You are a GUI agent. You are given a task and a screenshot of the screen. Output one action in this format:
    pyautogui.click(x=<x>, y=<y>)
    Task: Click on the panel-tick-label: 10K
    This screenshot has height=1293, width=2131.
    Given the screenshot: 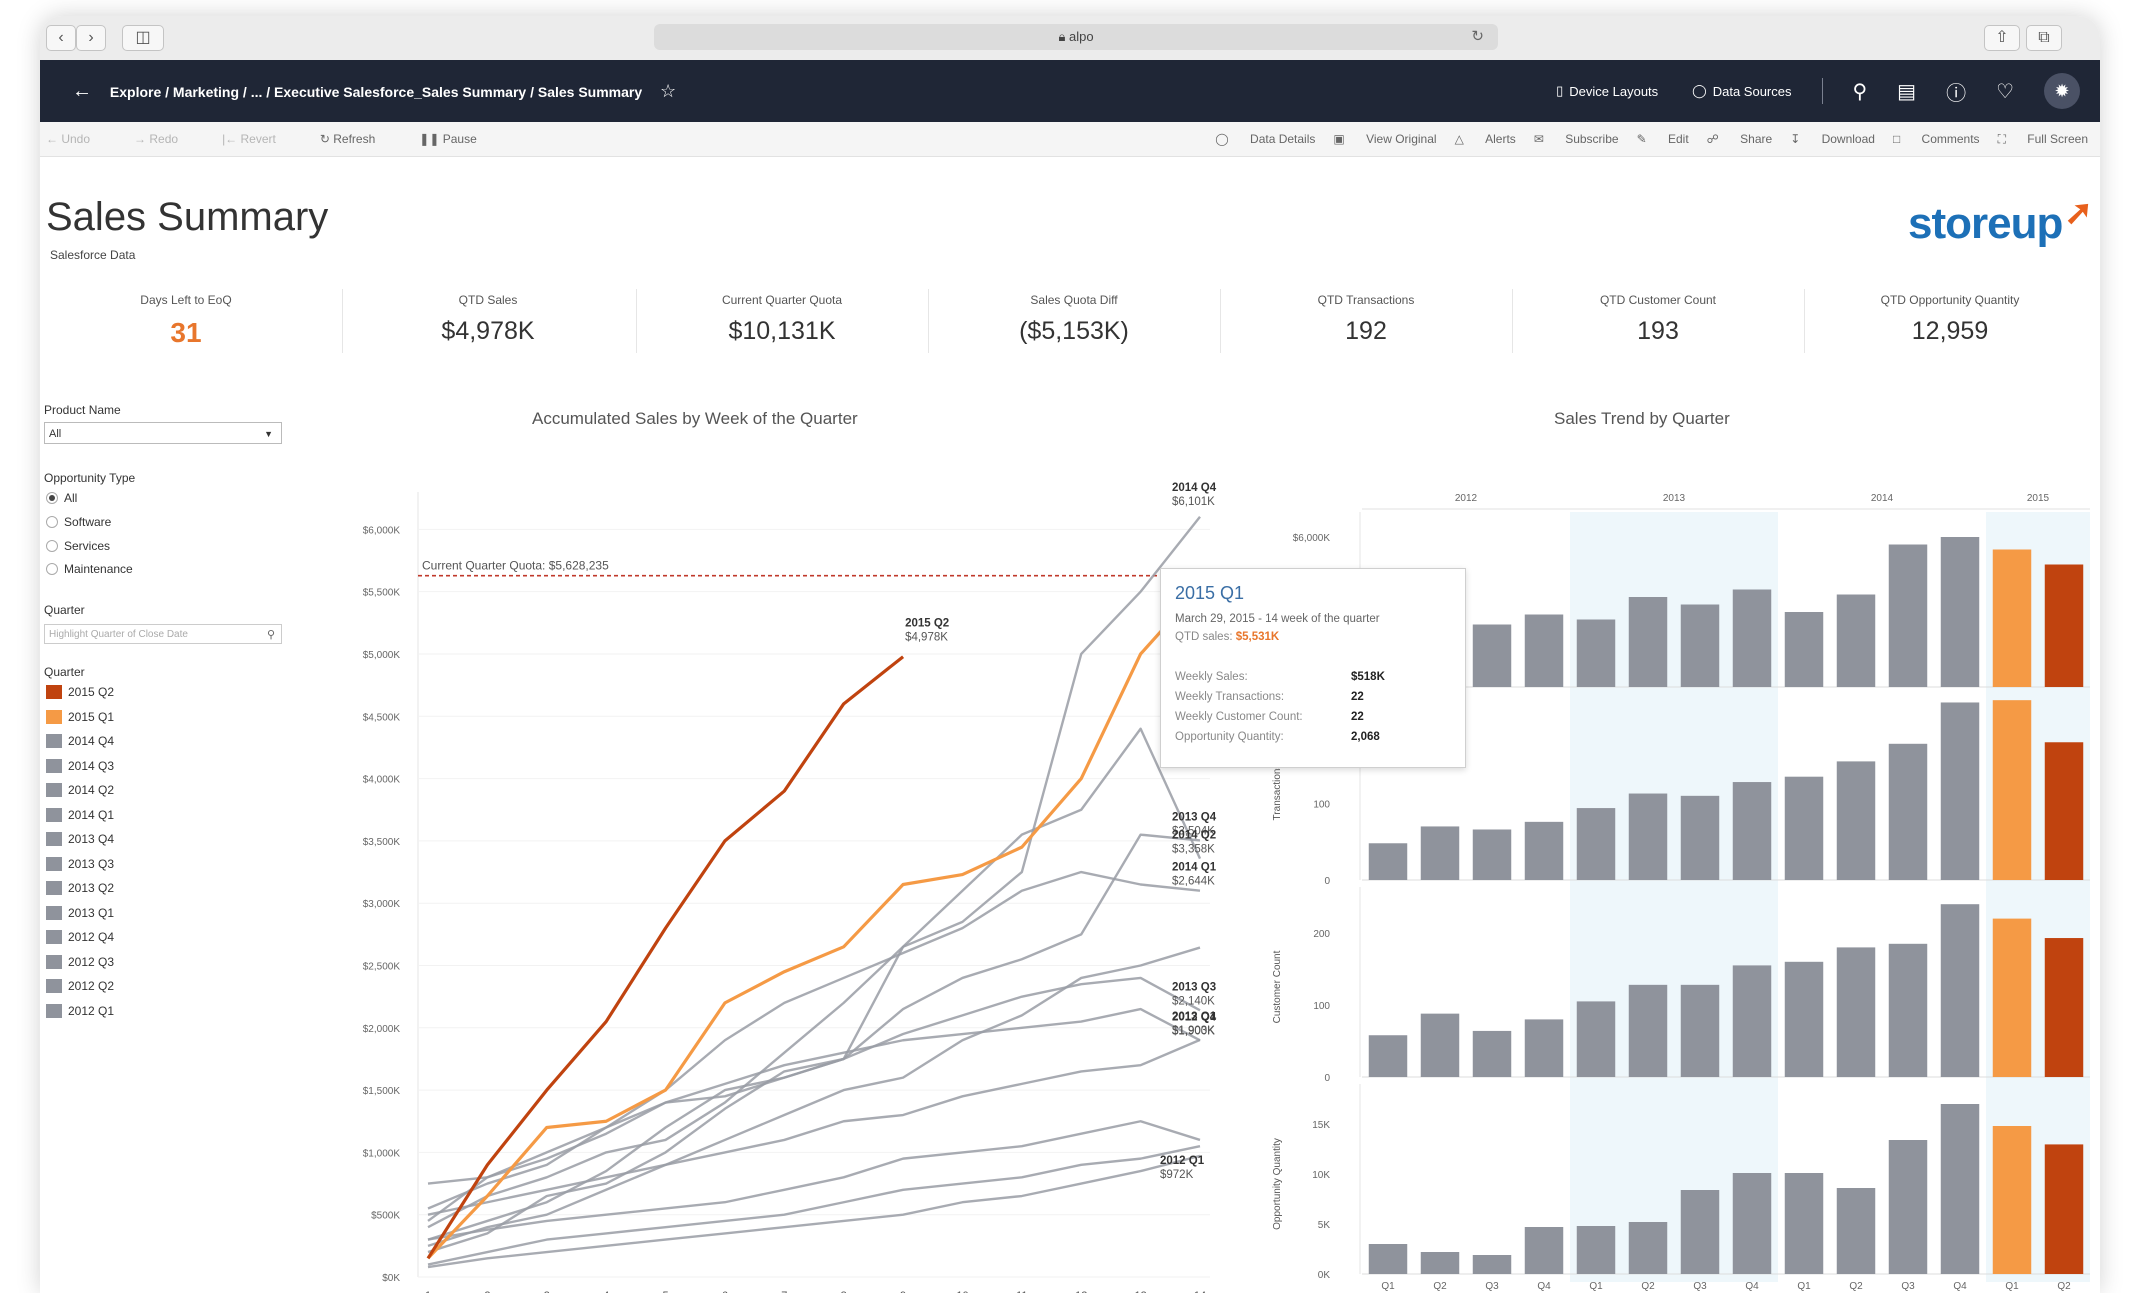 What is the action you would take?
    pyautogui.click(x=1321, y=1175)
    